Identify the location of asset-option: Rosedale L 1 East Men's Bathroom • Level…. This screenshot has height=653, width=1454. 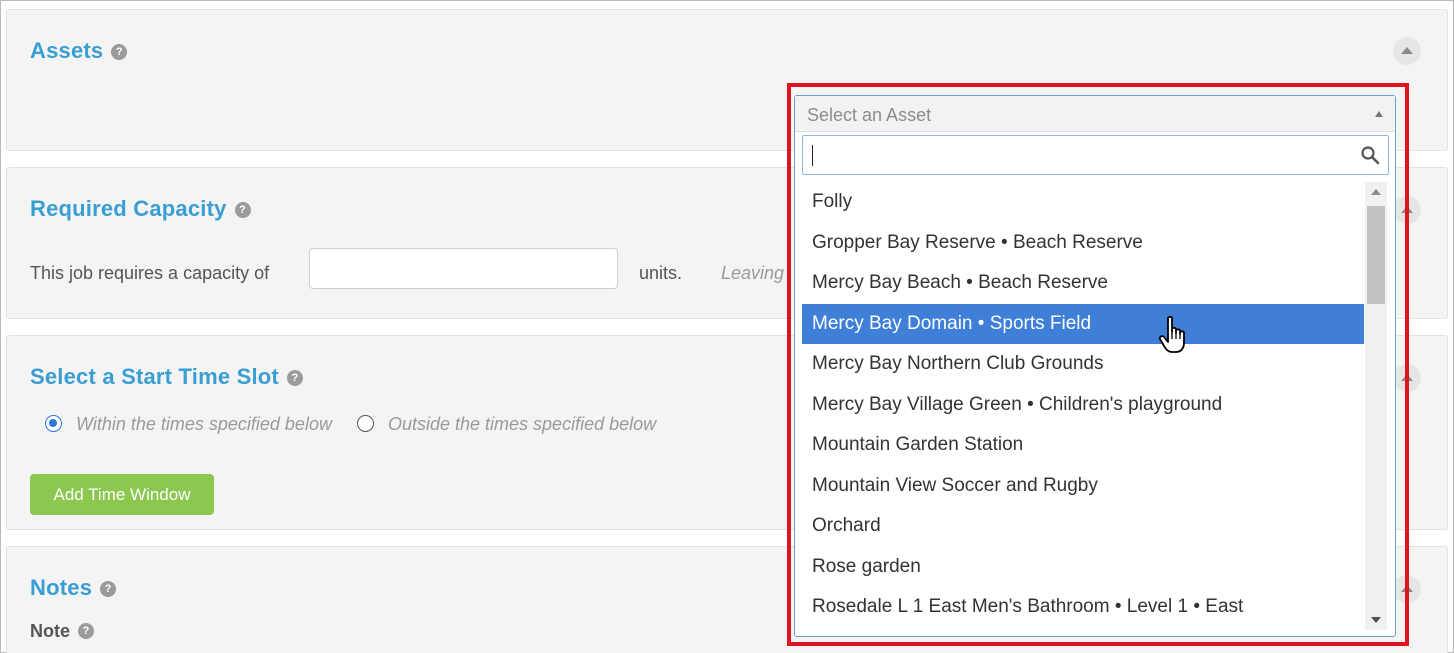
(1083, 607).